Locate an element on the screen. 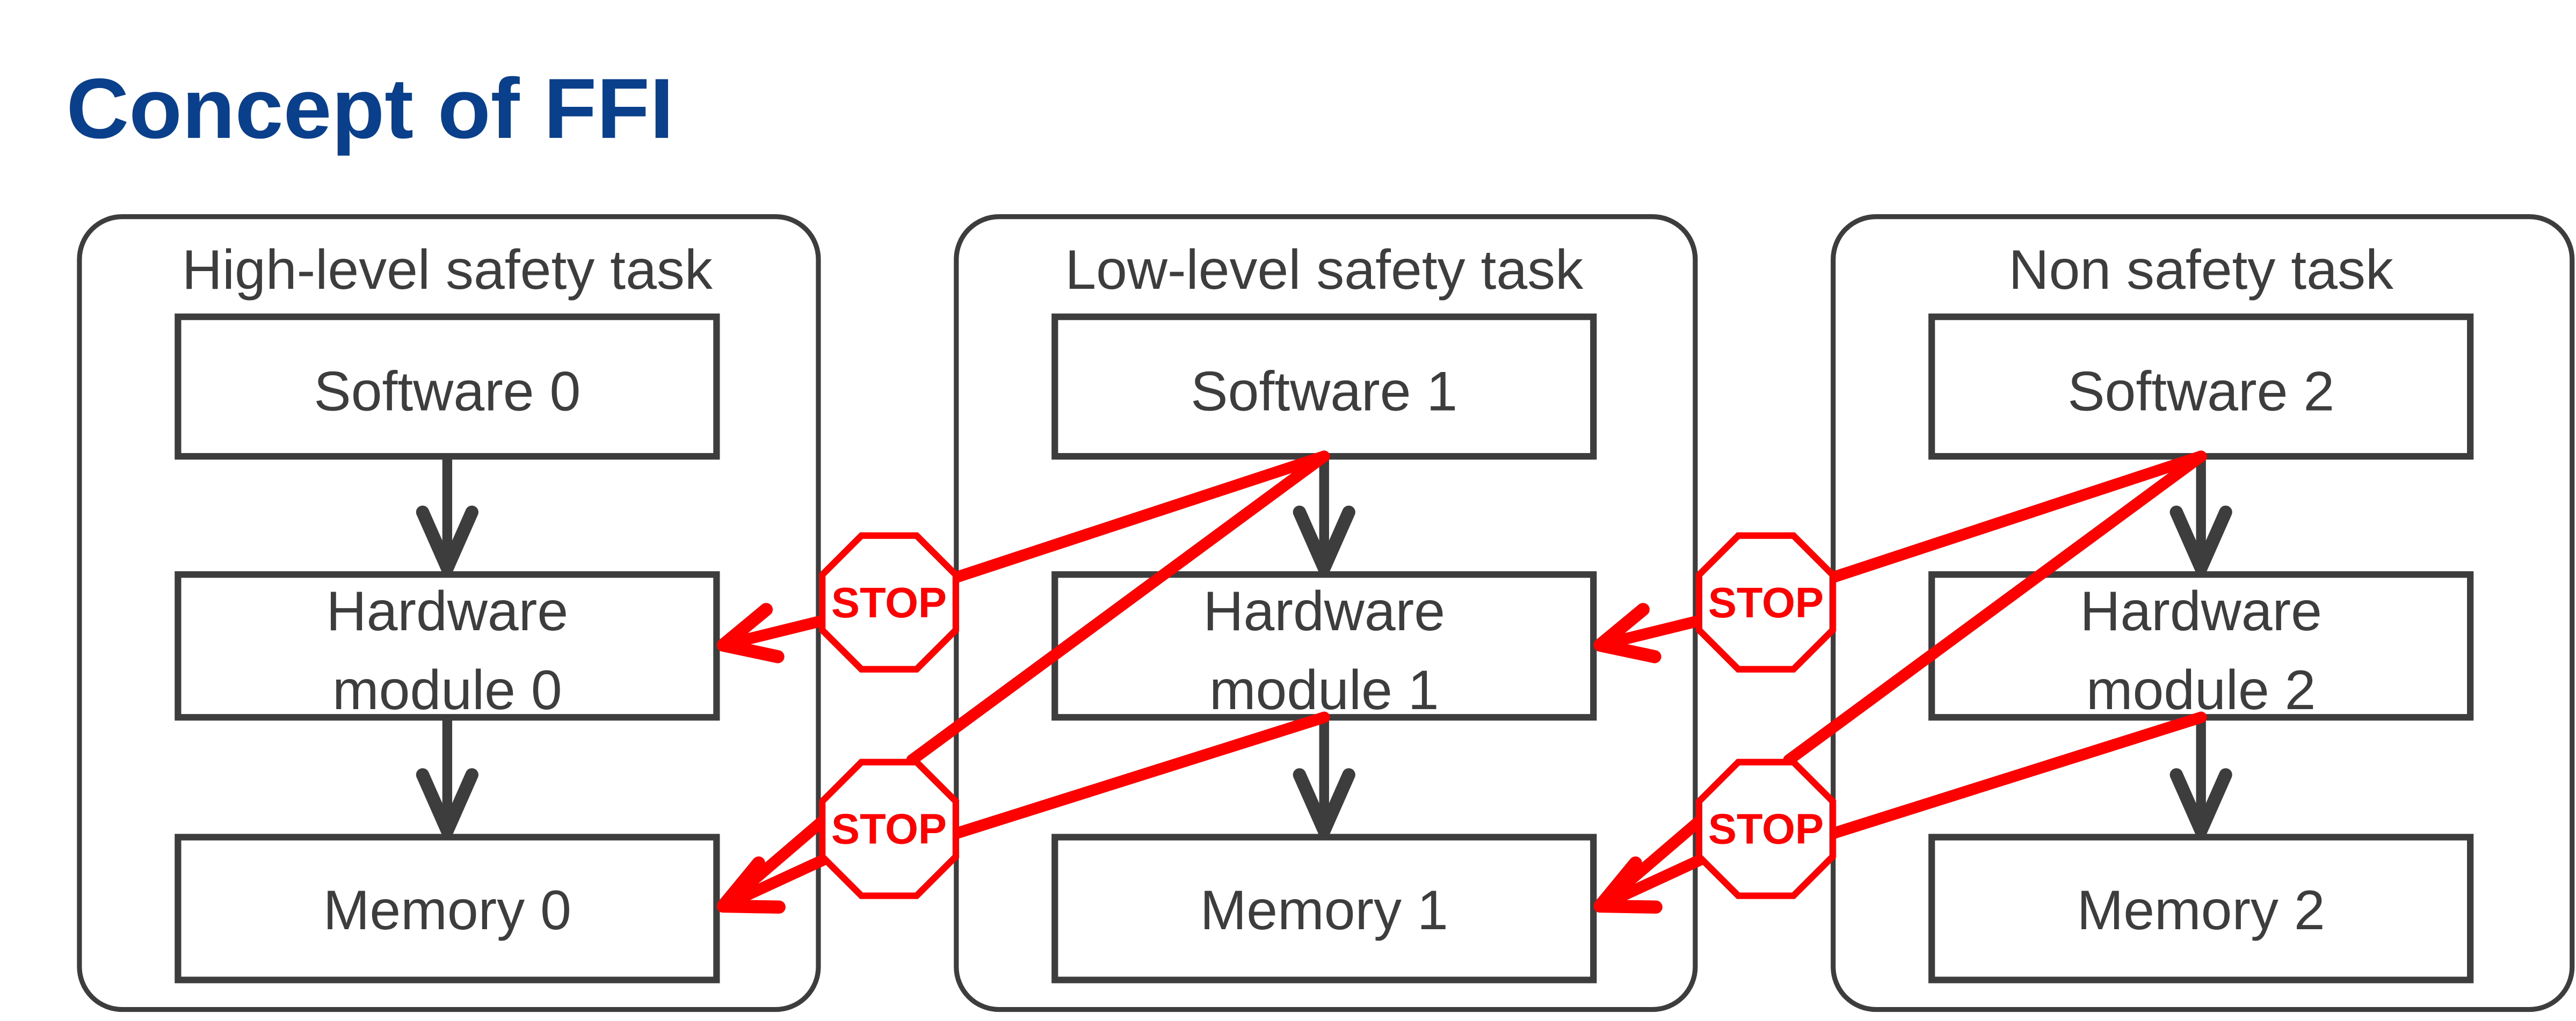 The height and width of the screenshot is (1021, 2576). software-label: Software 0 is located at coordinates (447, 391).